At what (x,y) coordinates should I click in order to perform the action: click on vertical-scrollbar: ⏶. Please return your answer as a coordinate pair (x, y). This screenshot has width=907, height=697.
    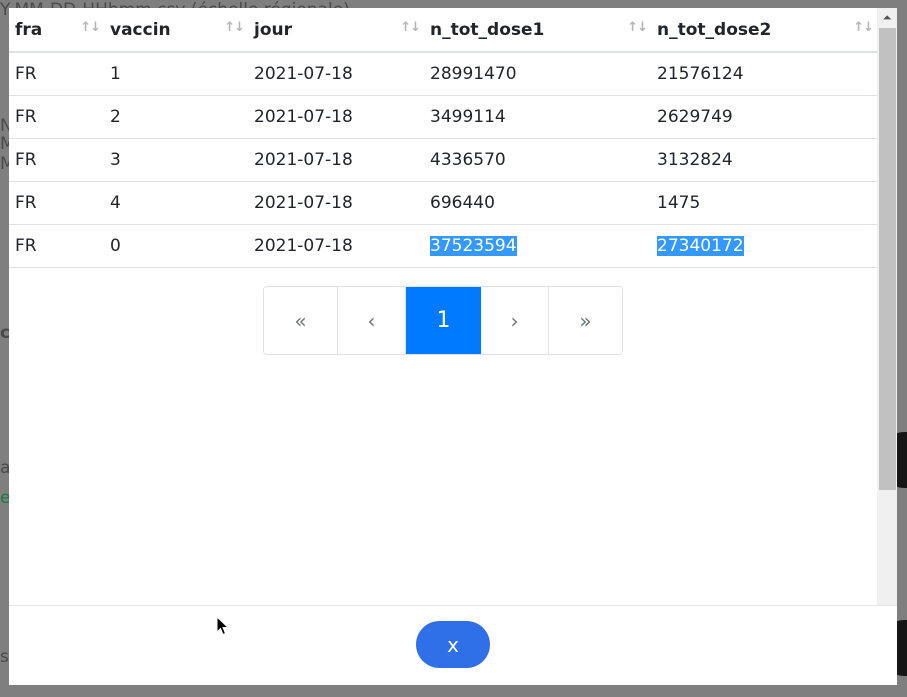
    Looking at the image, I should click on (887, 307).